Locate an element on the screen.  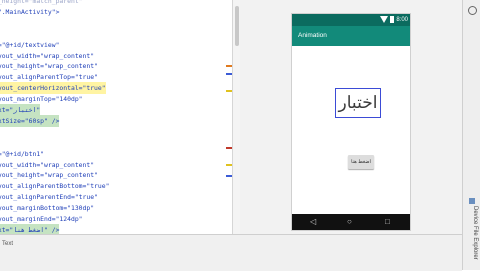
bottom-panel: Text is located at coordinates (231, 252).